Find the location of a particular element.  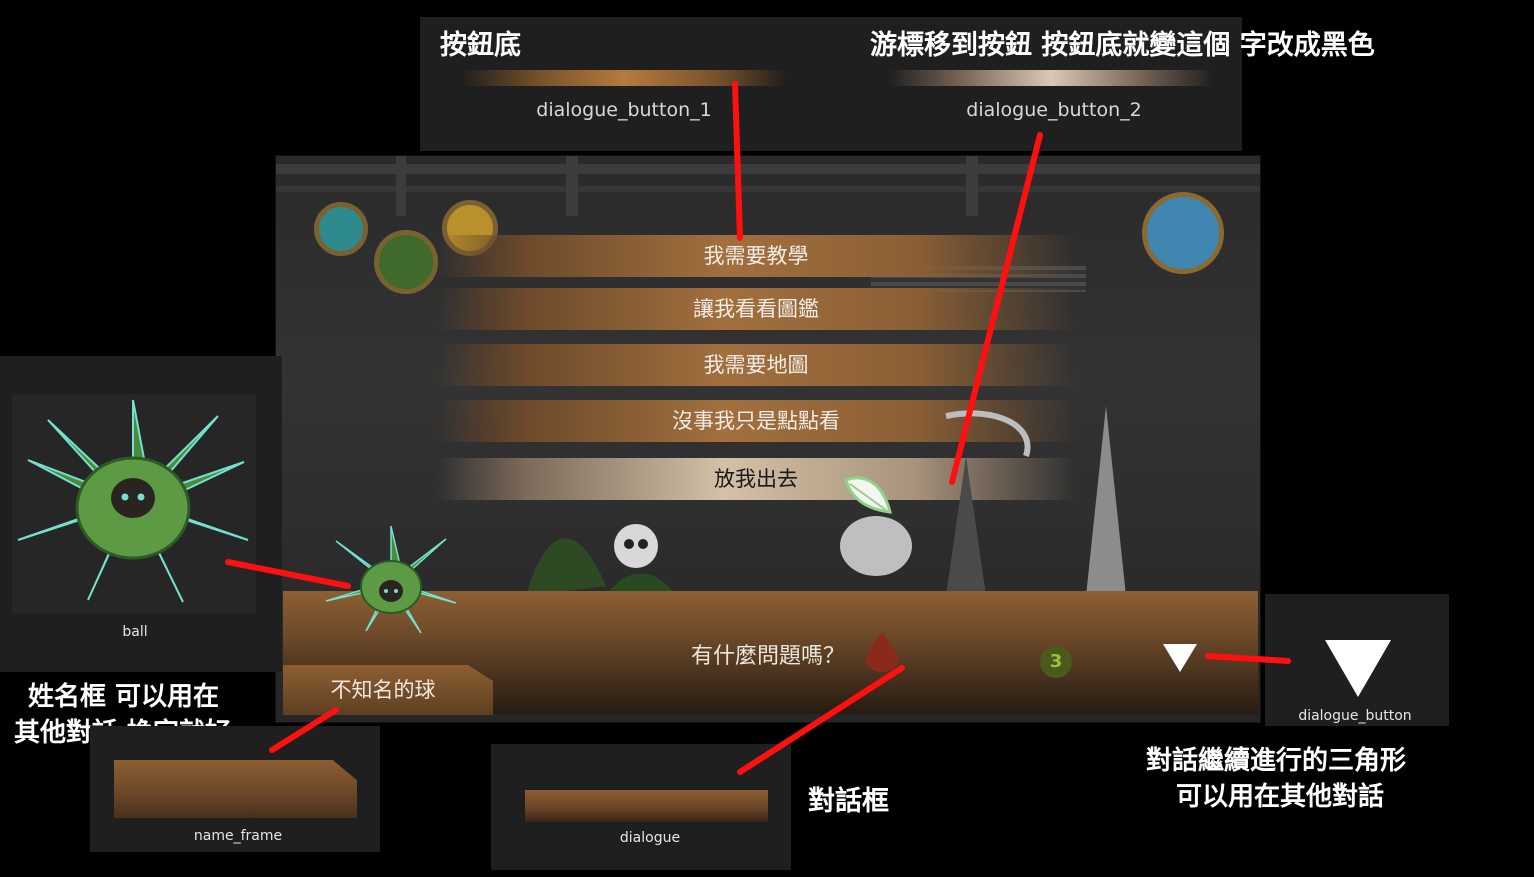

arrow-ball is located at coordinates (288, 574).